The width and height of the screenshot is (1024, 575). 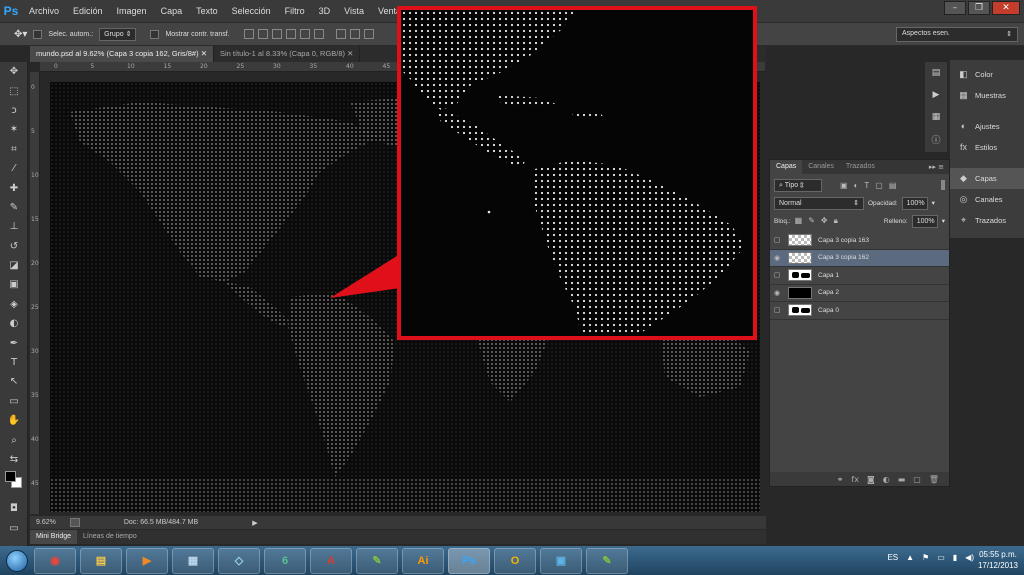 I want to click on blur-tool-icon: ◈, so click(x=14, y=304).